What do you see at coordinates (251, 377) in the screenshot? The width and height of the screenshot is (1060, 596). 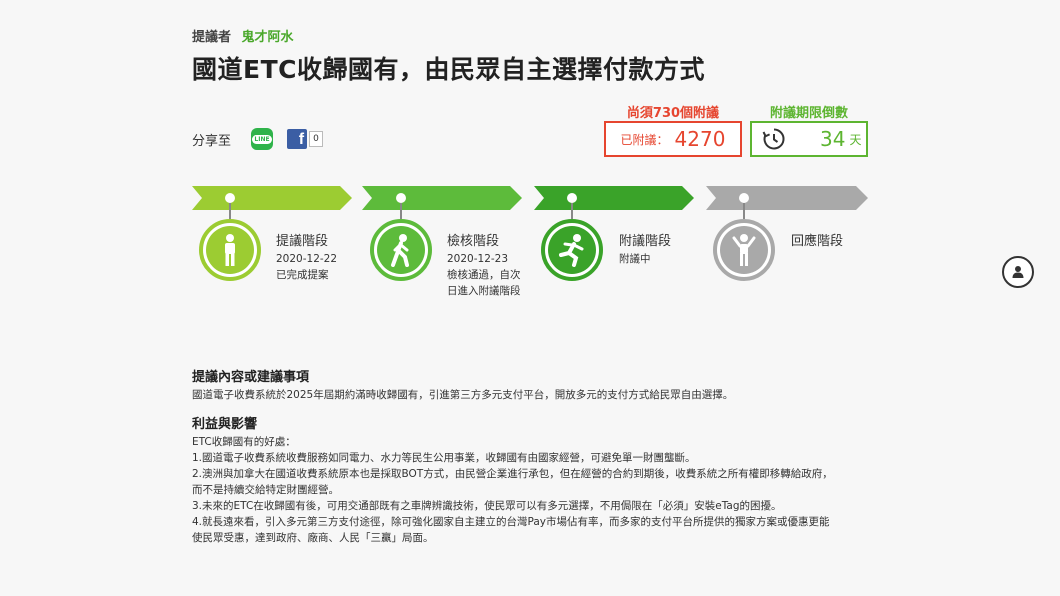 I see `content-heading: 提議內容或建議事項` at bounding box center [251, 377].